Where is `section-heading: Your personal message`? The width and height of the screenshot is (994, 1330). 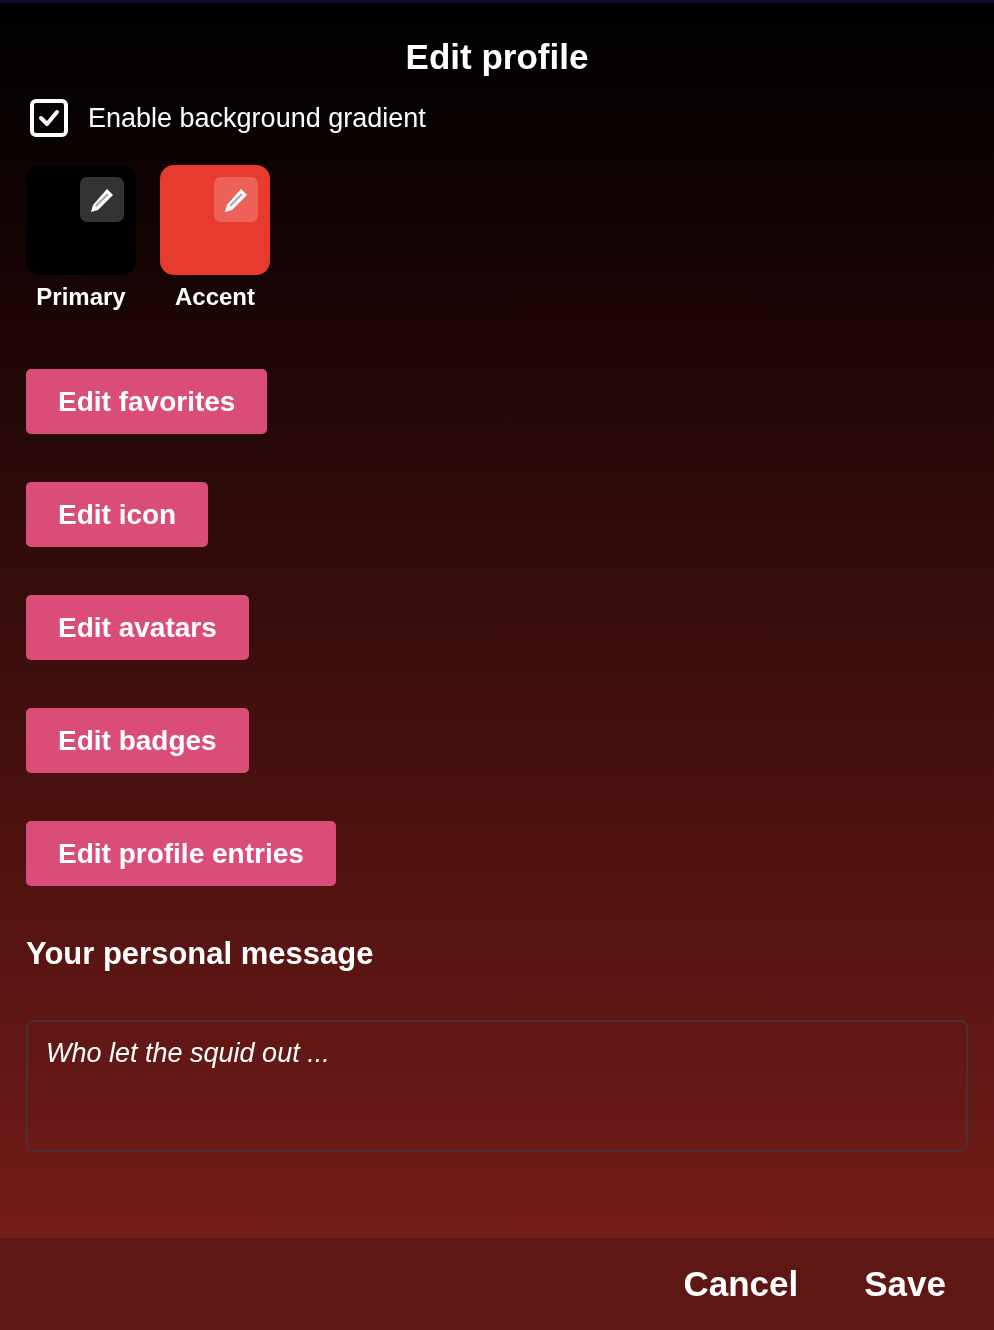
section-heading: Your personal message is located at coordinates (200, 954).